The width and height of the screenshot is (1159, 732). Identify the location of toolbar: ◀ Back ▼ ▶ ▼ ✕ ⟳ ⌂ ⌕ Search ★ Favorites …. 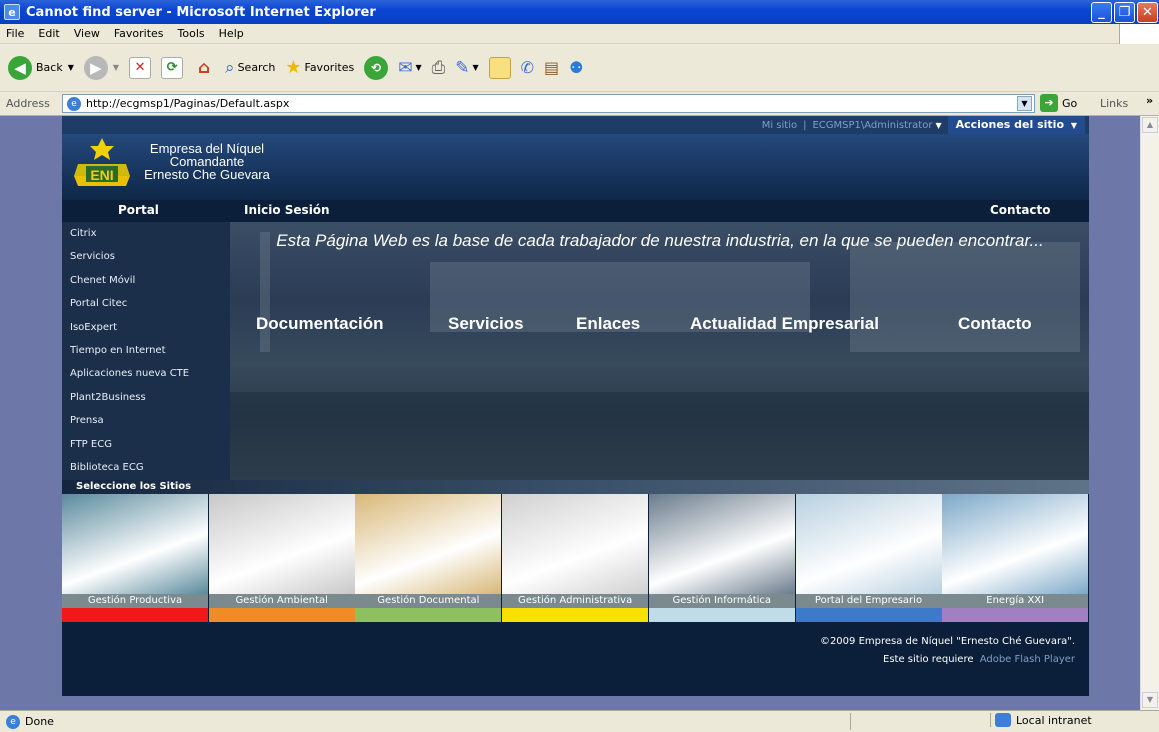
(579, 68).